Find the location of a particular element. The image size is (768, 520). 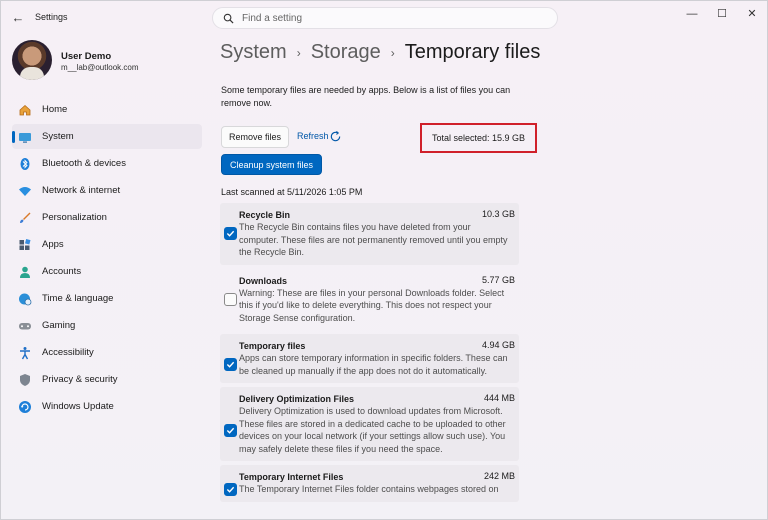

file-size: 242 MB is located at coordinates (499, 476).